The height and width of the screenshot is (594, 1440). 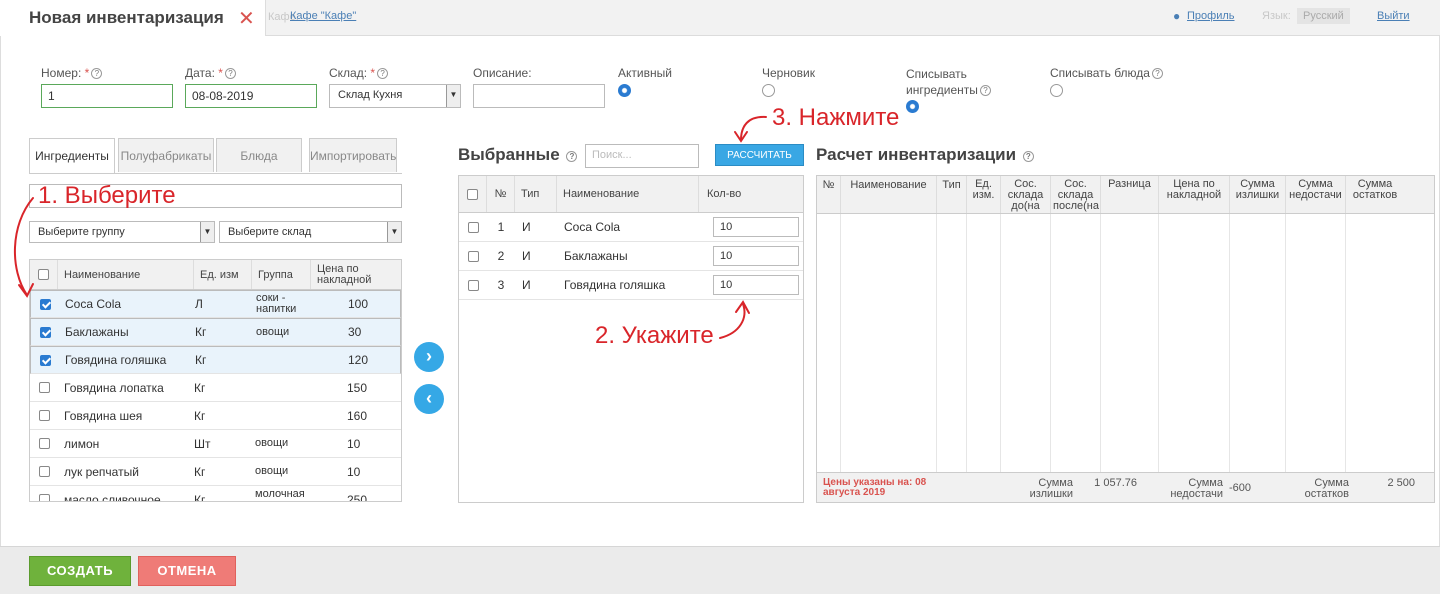 What do you see at coordinates (187, 571) in the screenshot?
I see `cancel-button: ОТМЕНА` at bounding box center [187, 571].